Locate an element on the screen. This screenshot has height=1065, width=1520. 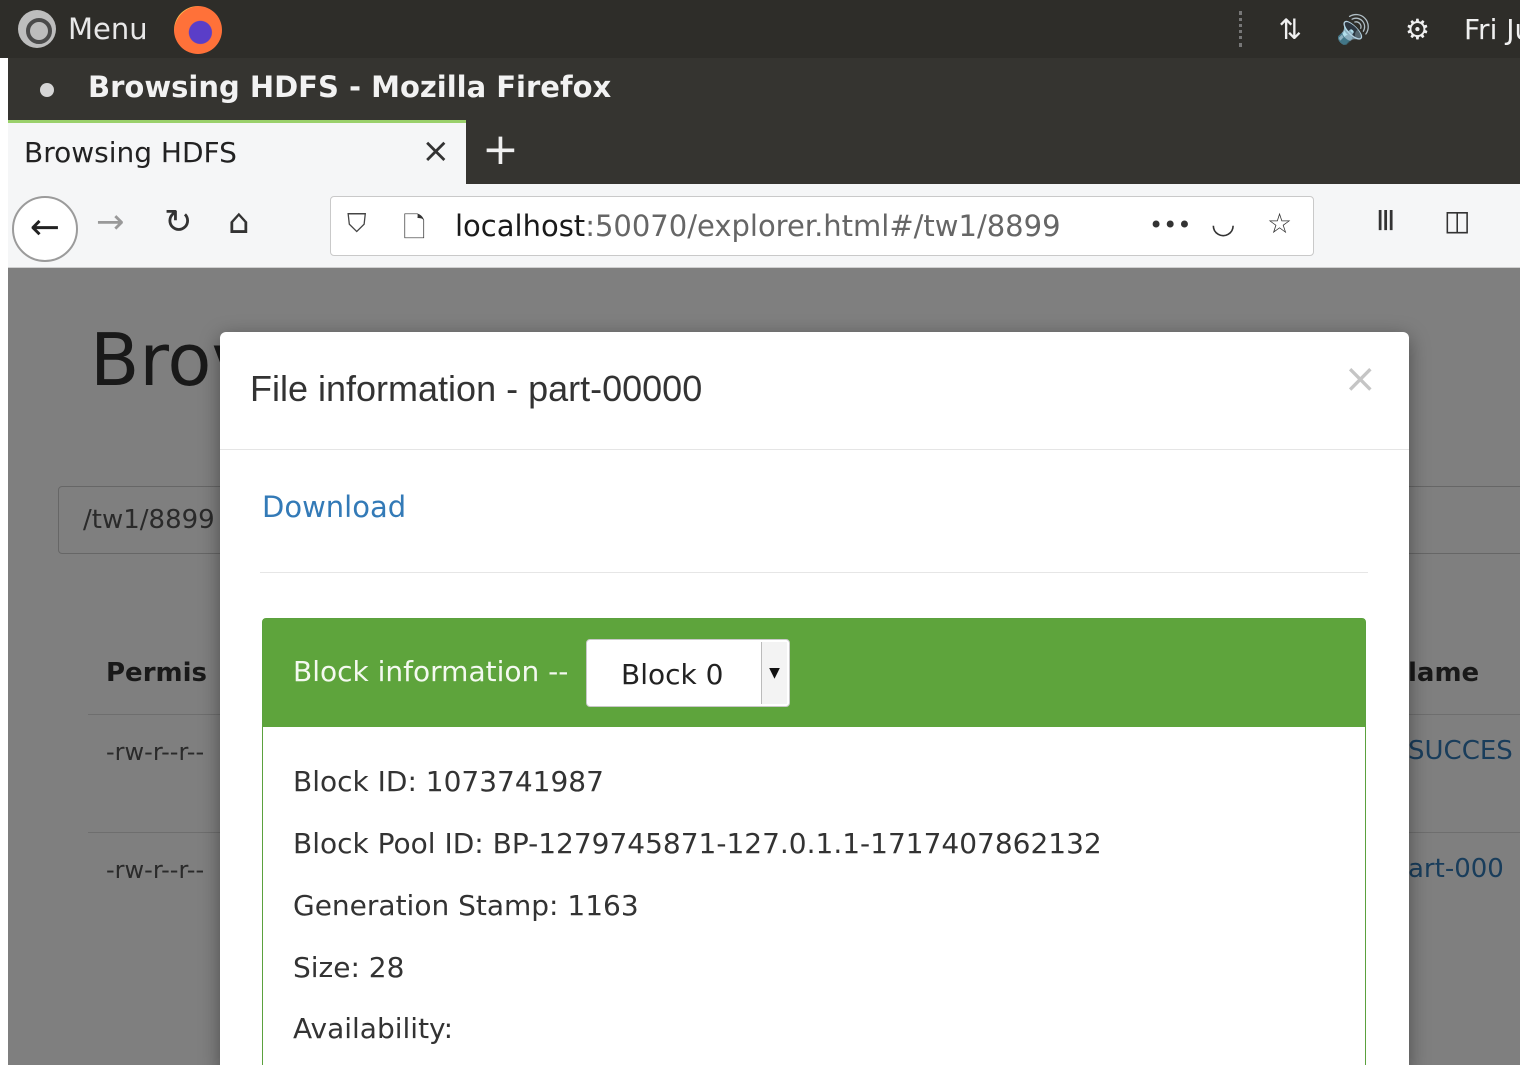
reload-button: ↻ is located at coordinates (178, 222).